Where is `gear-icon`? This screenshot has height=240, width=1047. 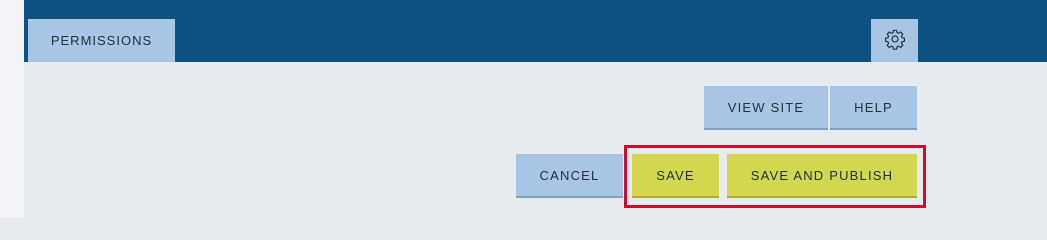 gear-icon is located at coordinates (895, 40).